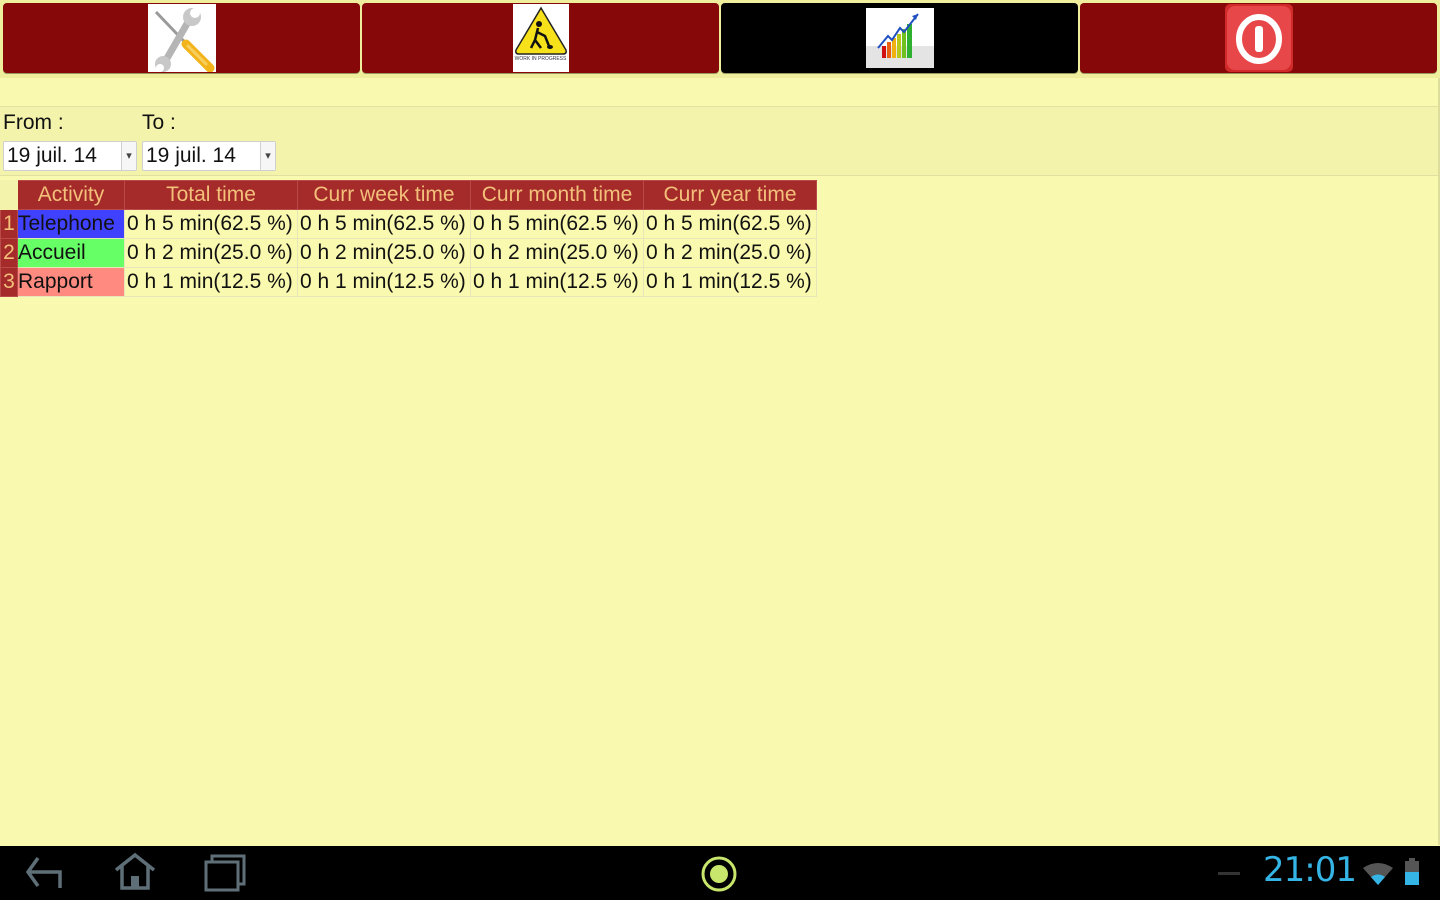 The height and width of the screenshot is (900, 1440). Describe the element at coordinates (557, 195) in the screenshot. I see `header-month-time: Curr month time` at that location.